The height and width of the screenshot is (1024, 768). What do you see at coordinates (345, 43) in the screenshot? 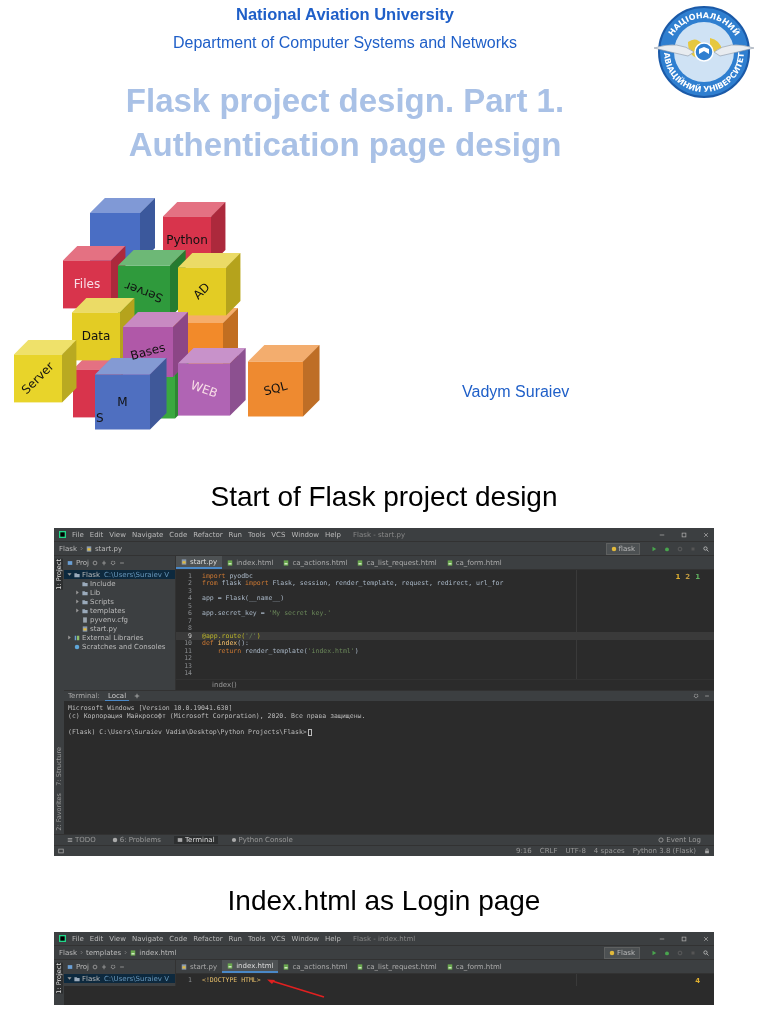
I see `department-name: Department of Computer Systems and Networks` at bounding box center [345, 43].